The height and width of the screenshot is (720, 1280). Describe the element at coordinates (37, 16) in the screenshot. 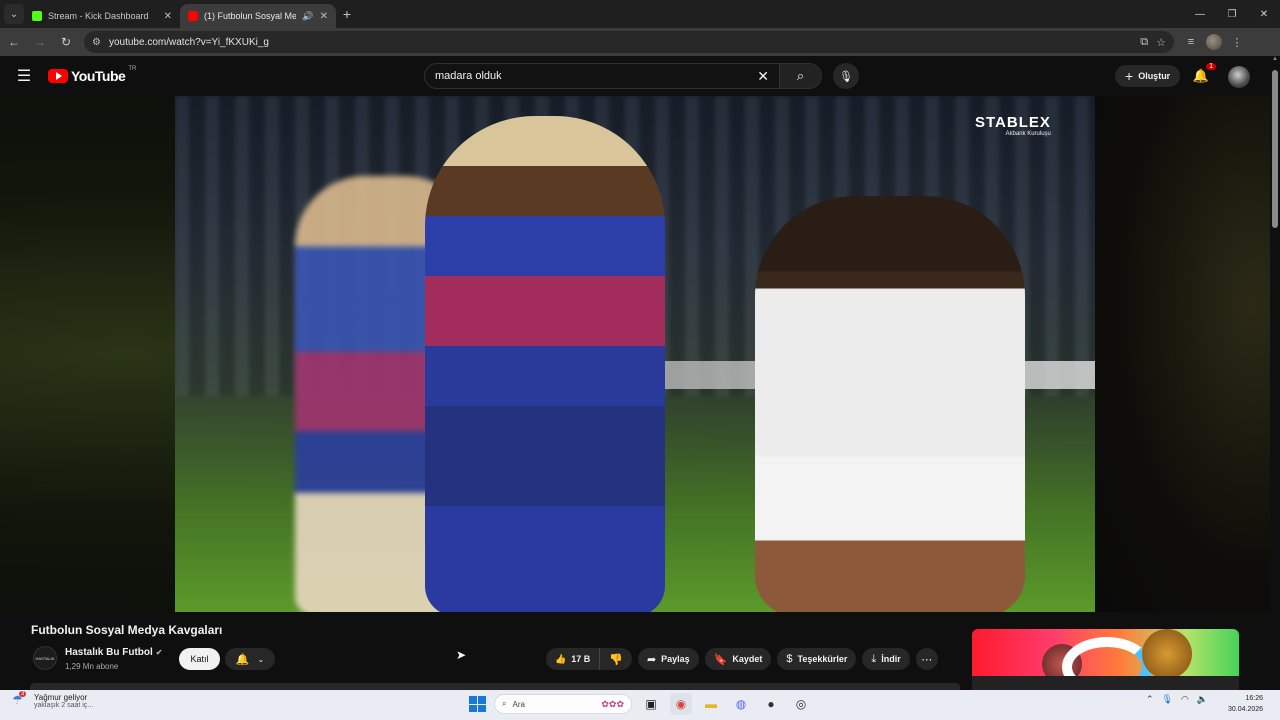

I see `kick-favicon-icon` at that location.